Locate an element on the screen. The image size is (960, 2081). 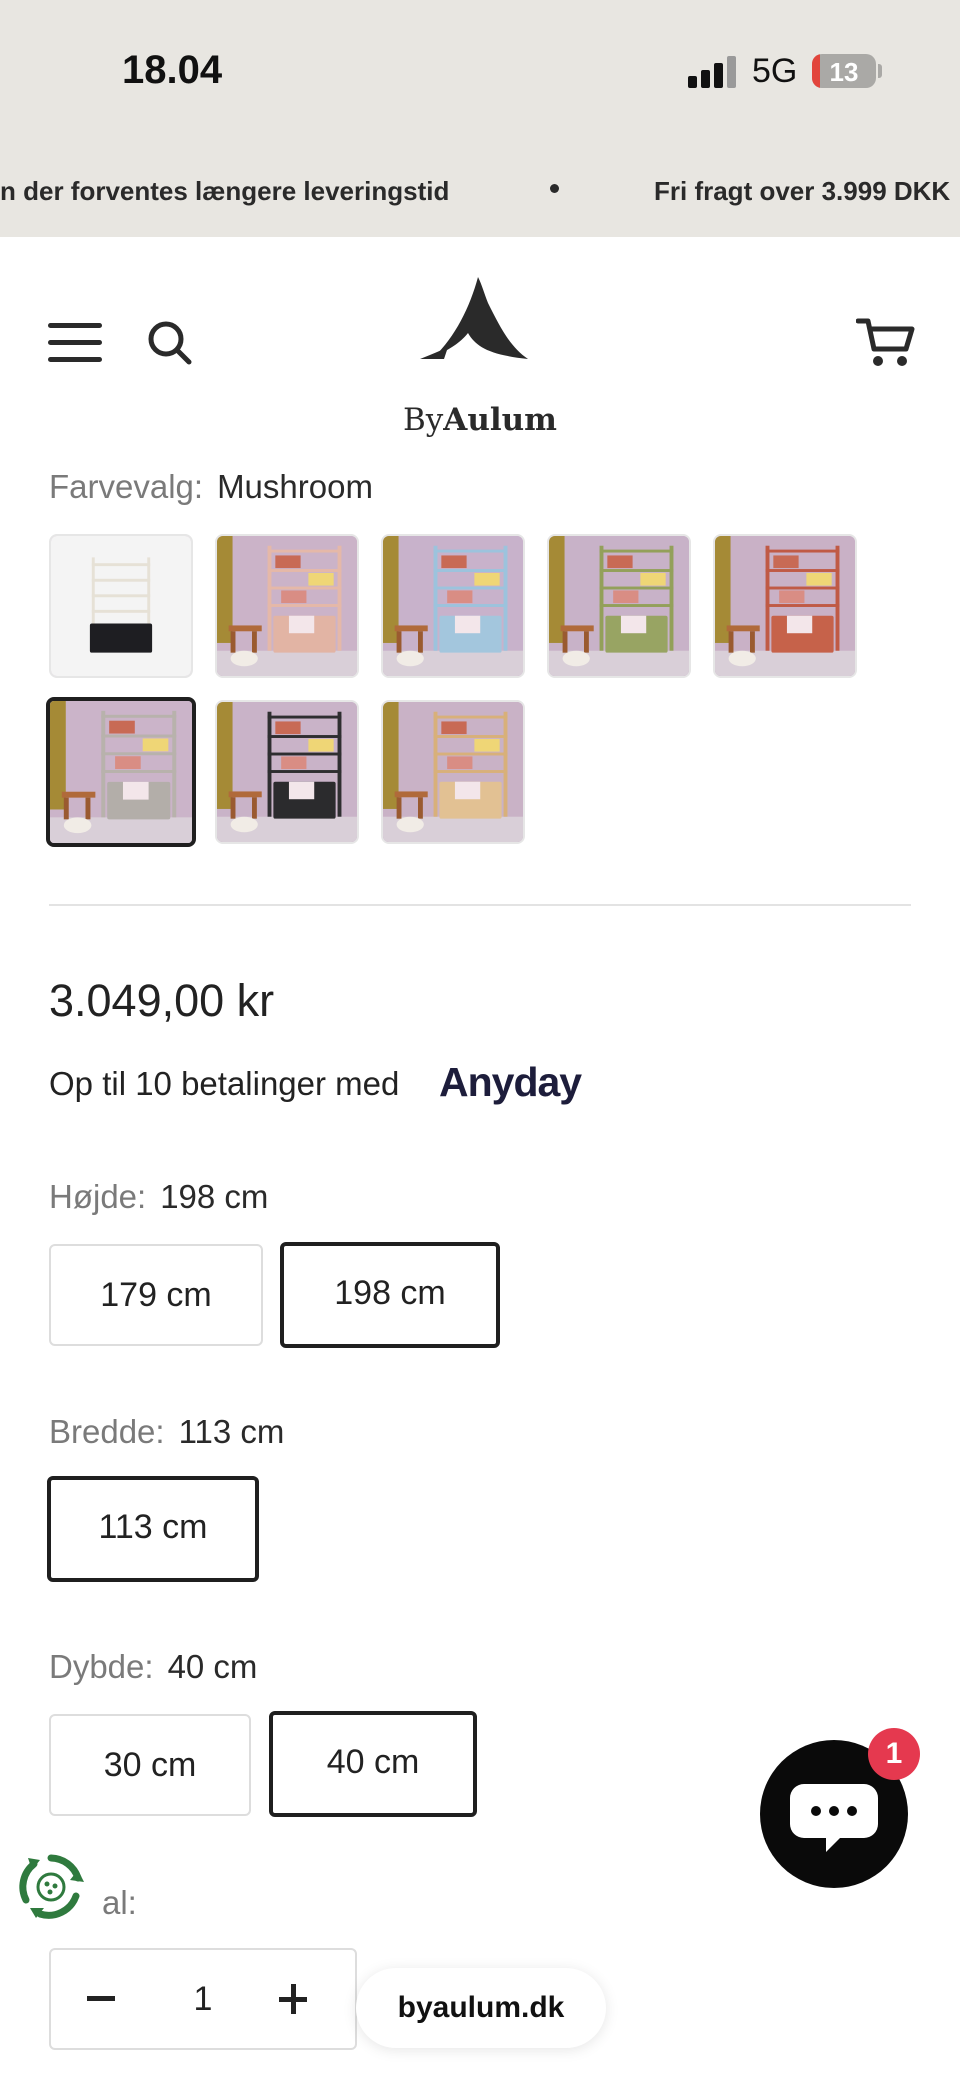
color-selector-label: Farvevalg: Mushroom is located at coordinates (211, 487).